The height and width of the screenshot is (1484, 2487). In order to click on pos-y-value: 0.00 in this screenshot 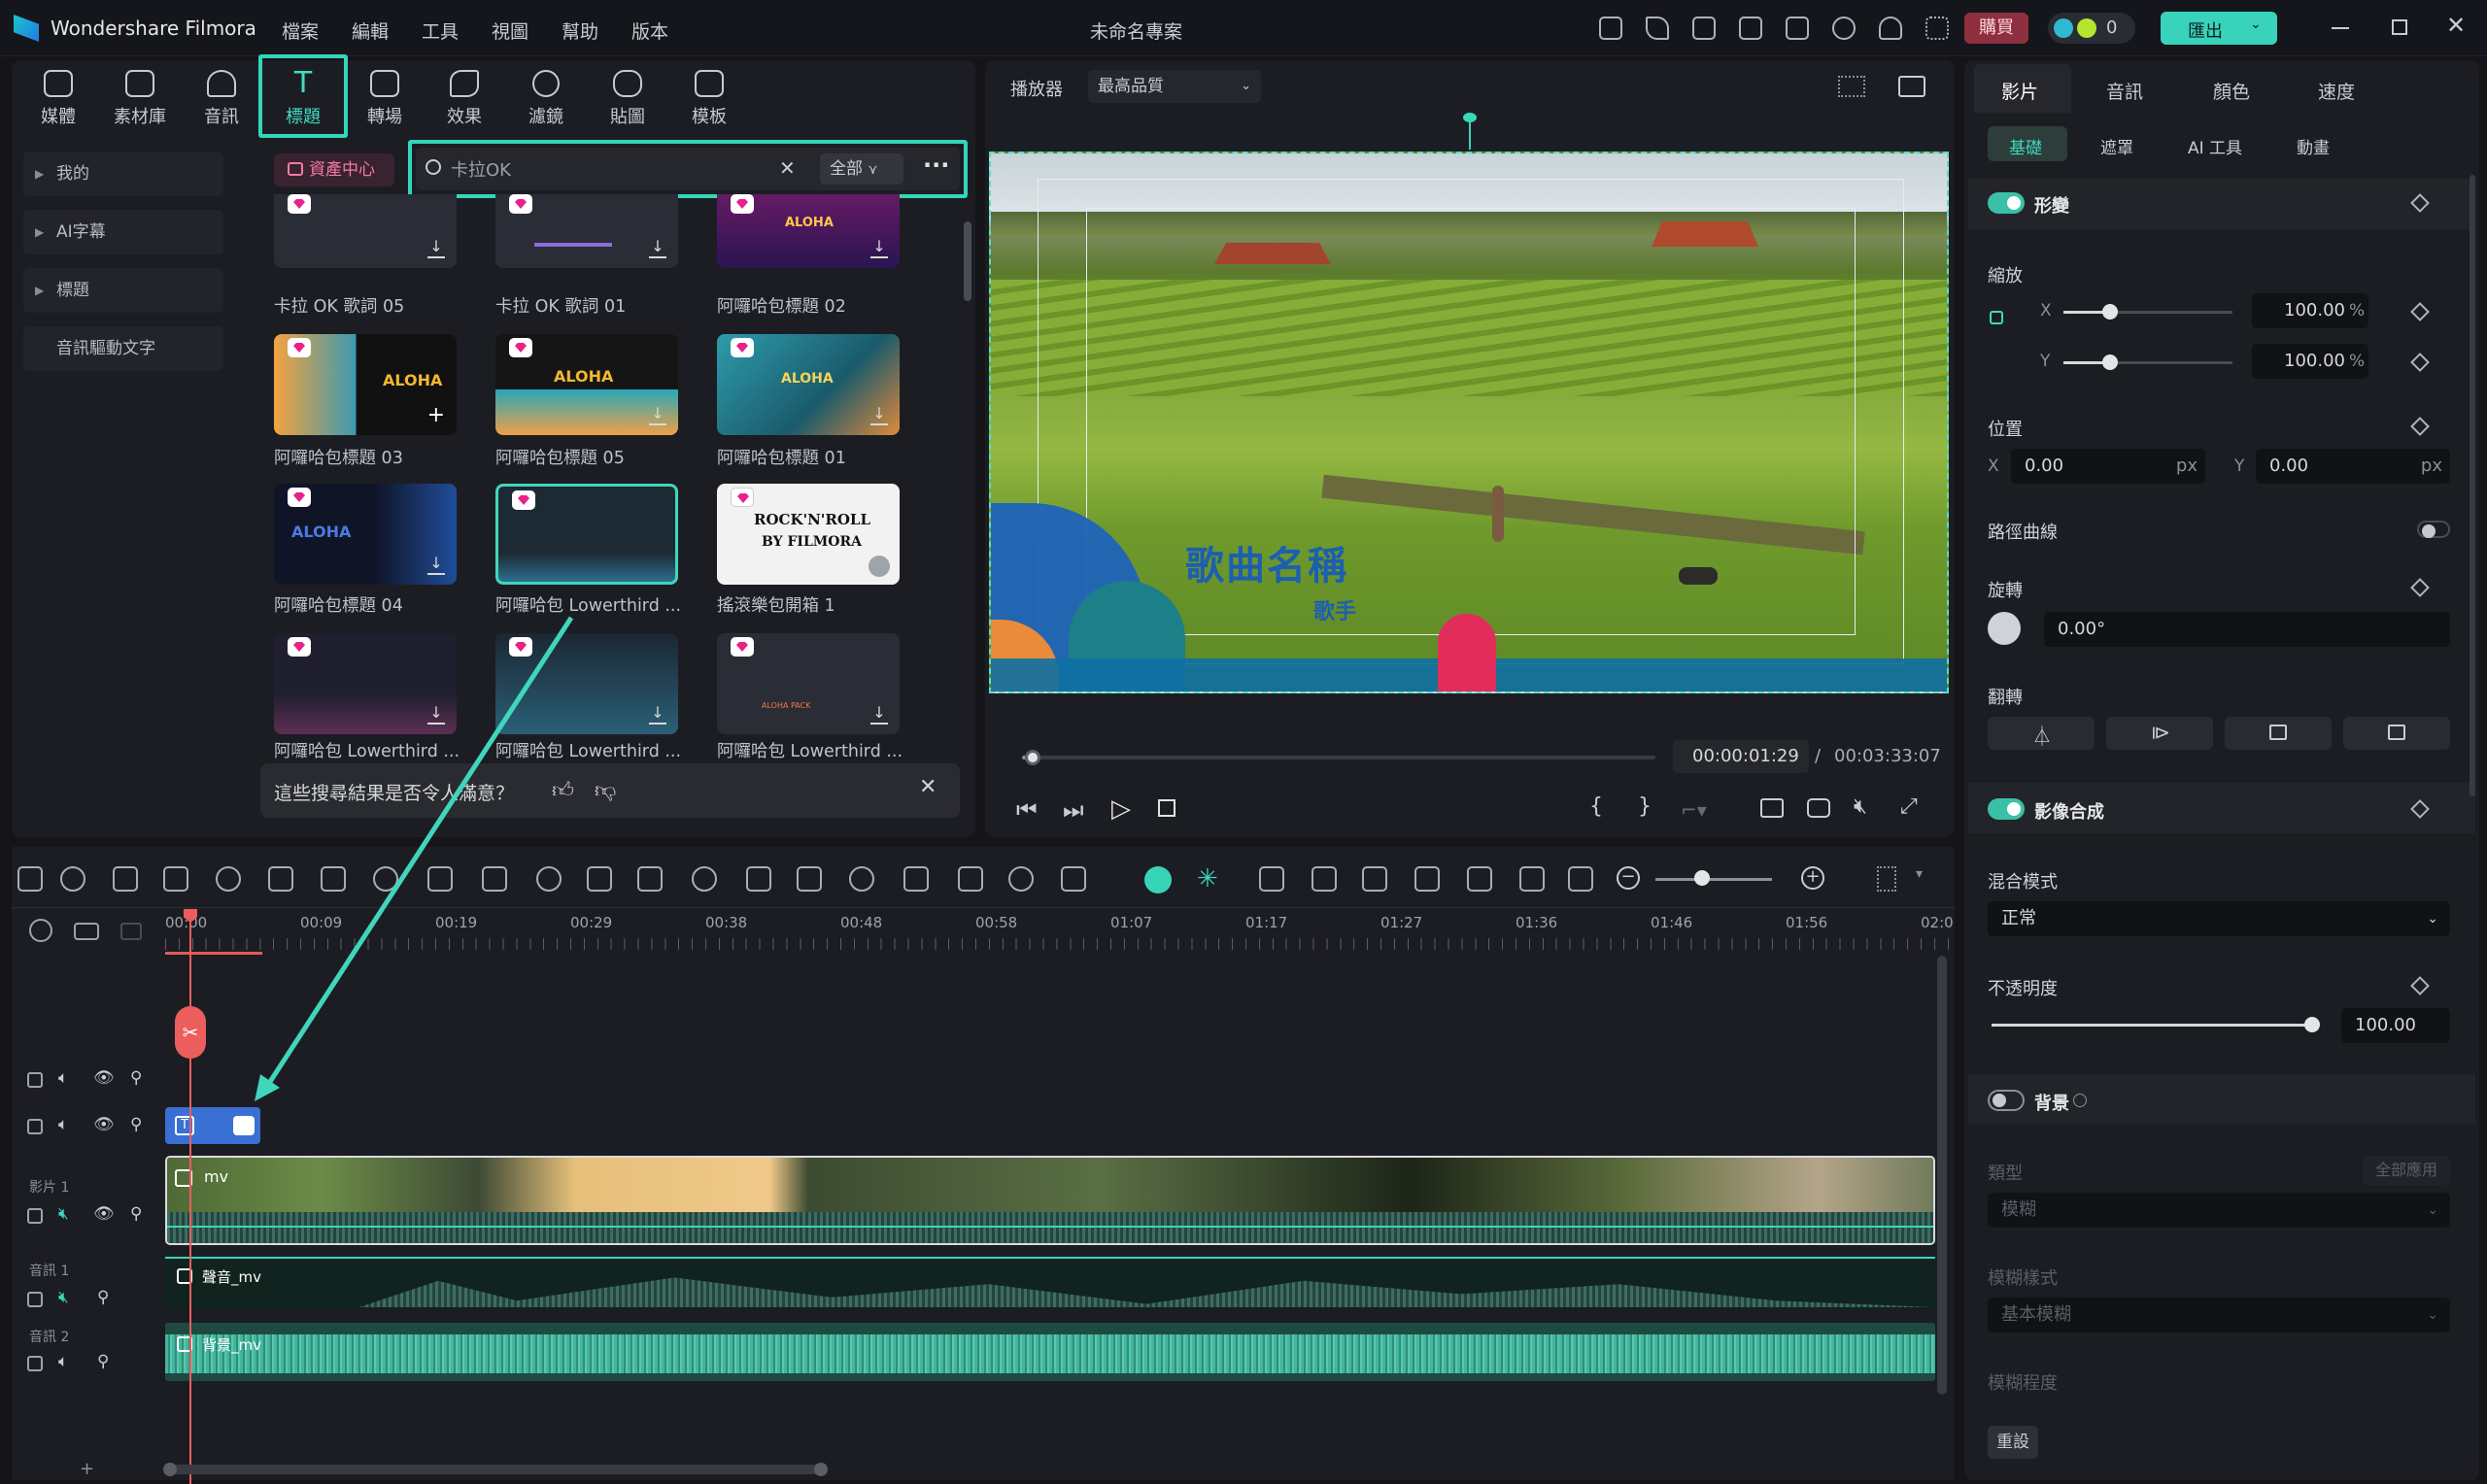, I will do `click(2289, 465)`.